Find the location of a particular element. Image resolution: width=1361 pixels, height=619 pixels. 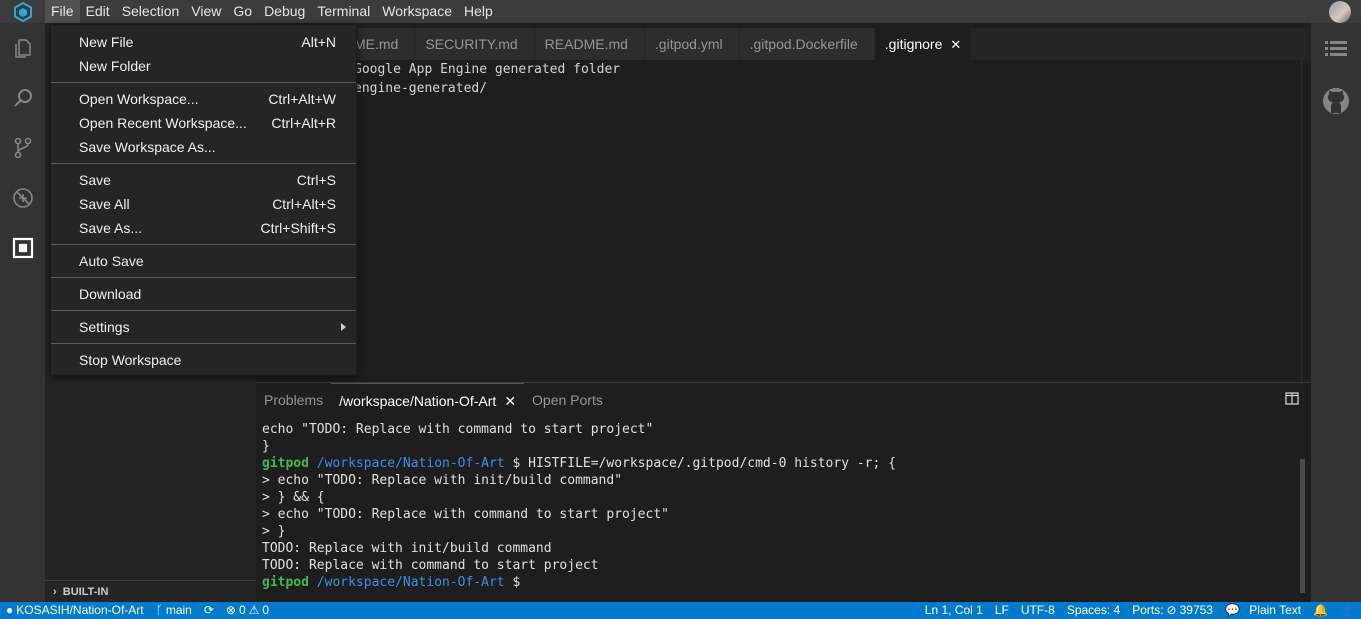

tab-open-ports: Open Ports is located at coordinates (567, 400).